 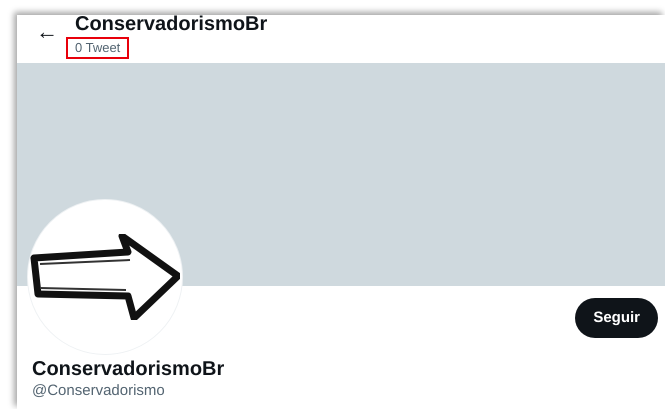 I want to click on profile-handle: @Conservadorismo, so click(x=99, y=391).